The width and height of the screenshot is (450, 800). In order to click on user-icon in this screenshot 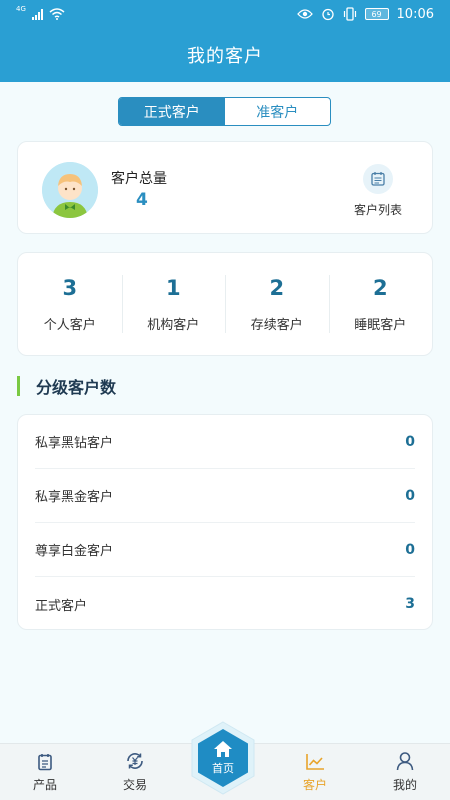, I will do `click(405, 760)`.